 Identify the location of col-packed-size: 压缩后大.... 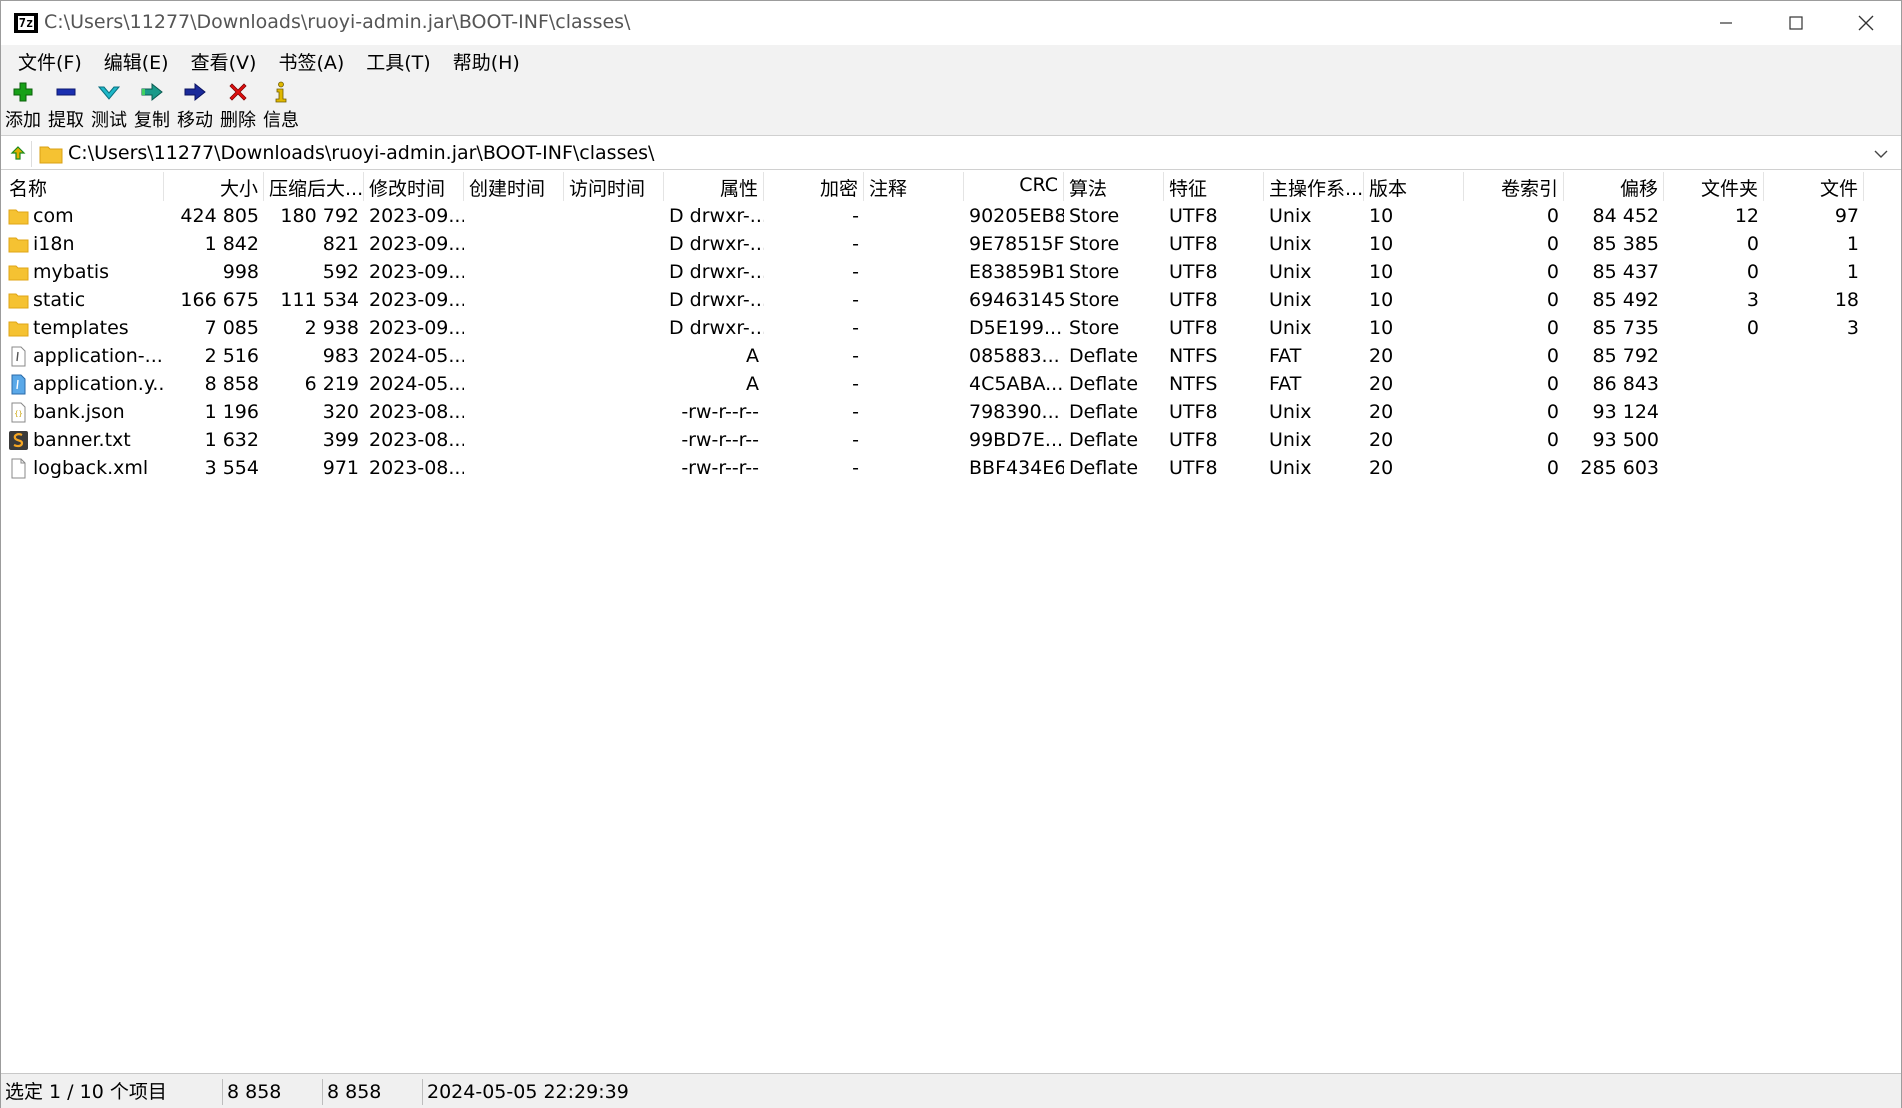
(314, 186).